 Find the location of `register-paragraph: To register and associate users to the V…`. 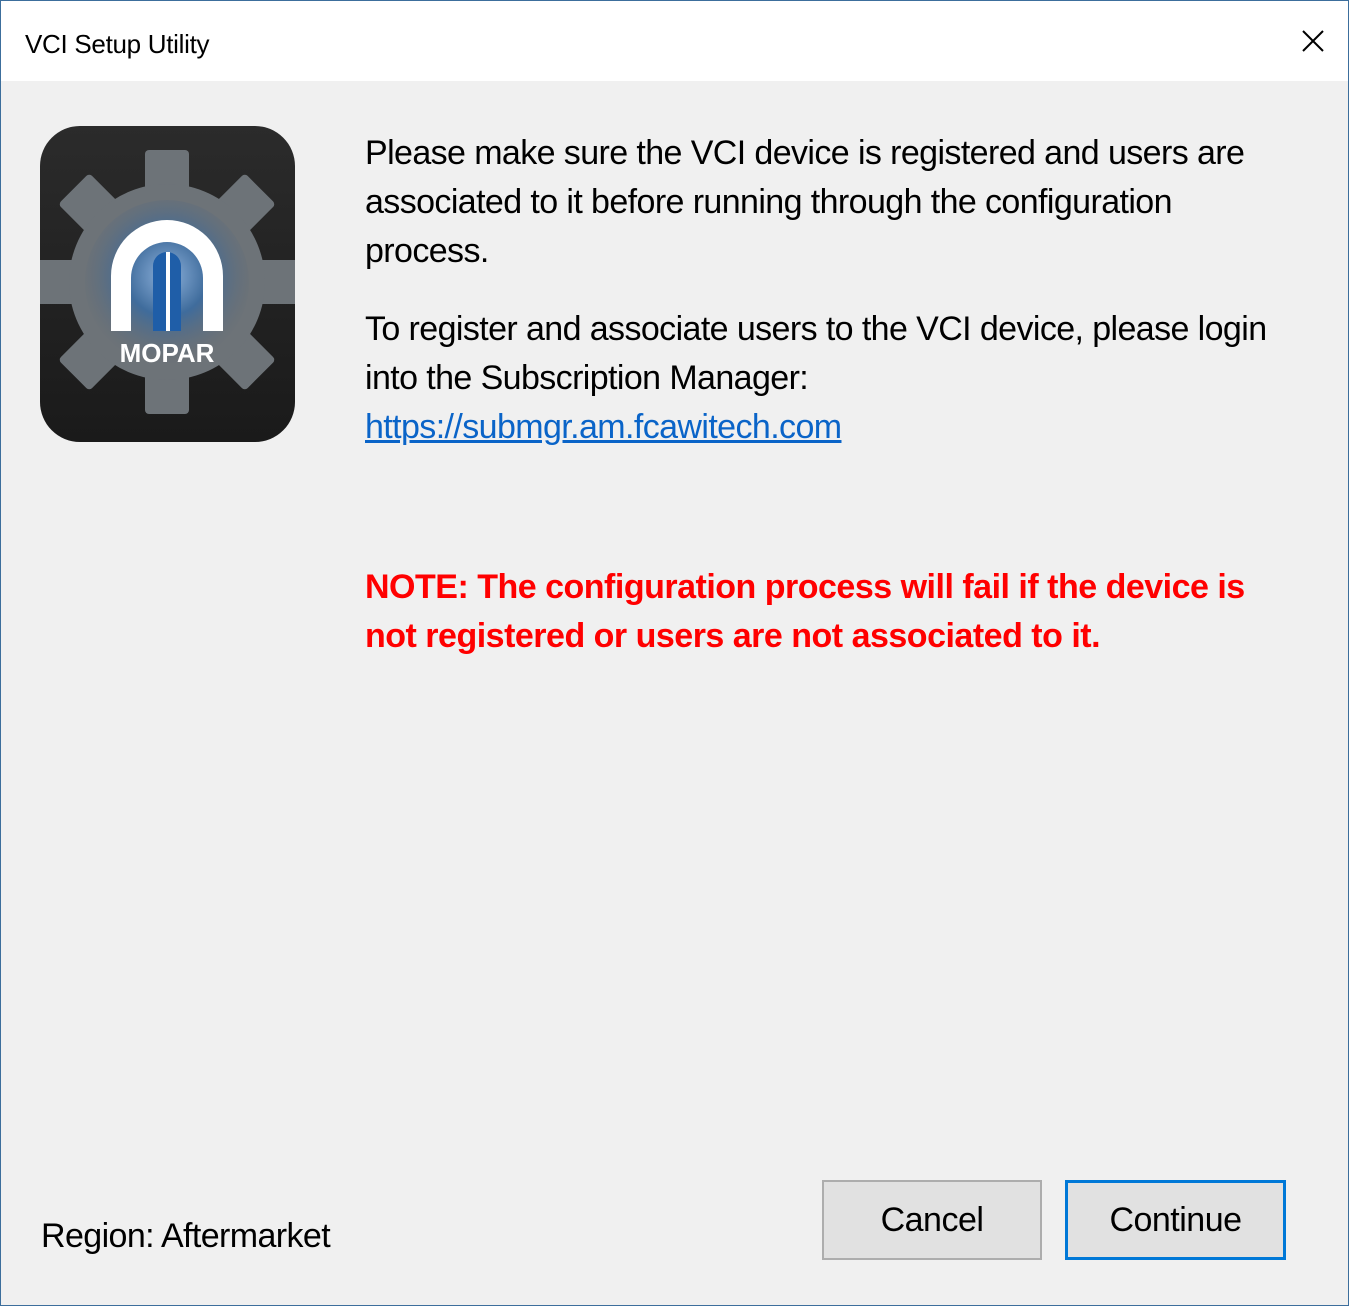

register-paragraph: To register and associate users to the V… is located at coordinates (816, 353).